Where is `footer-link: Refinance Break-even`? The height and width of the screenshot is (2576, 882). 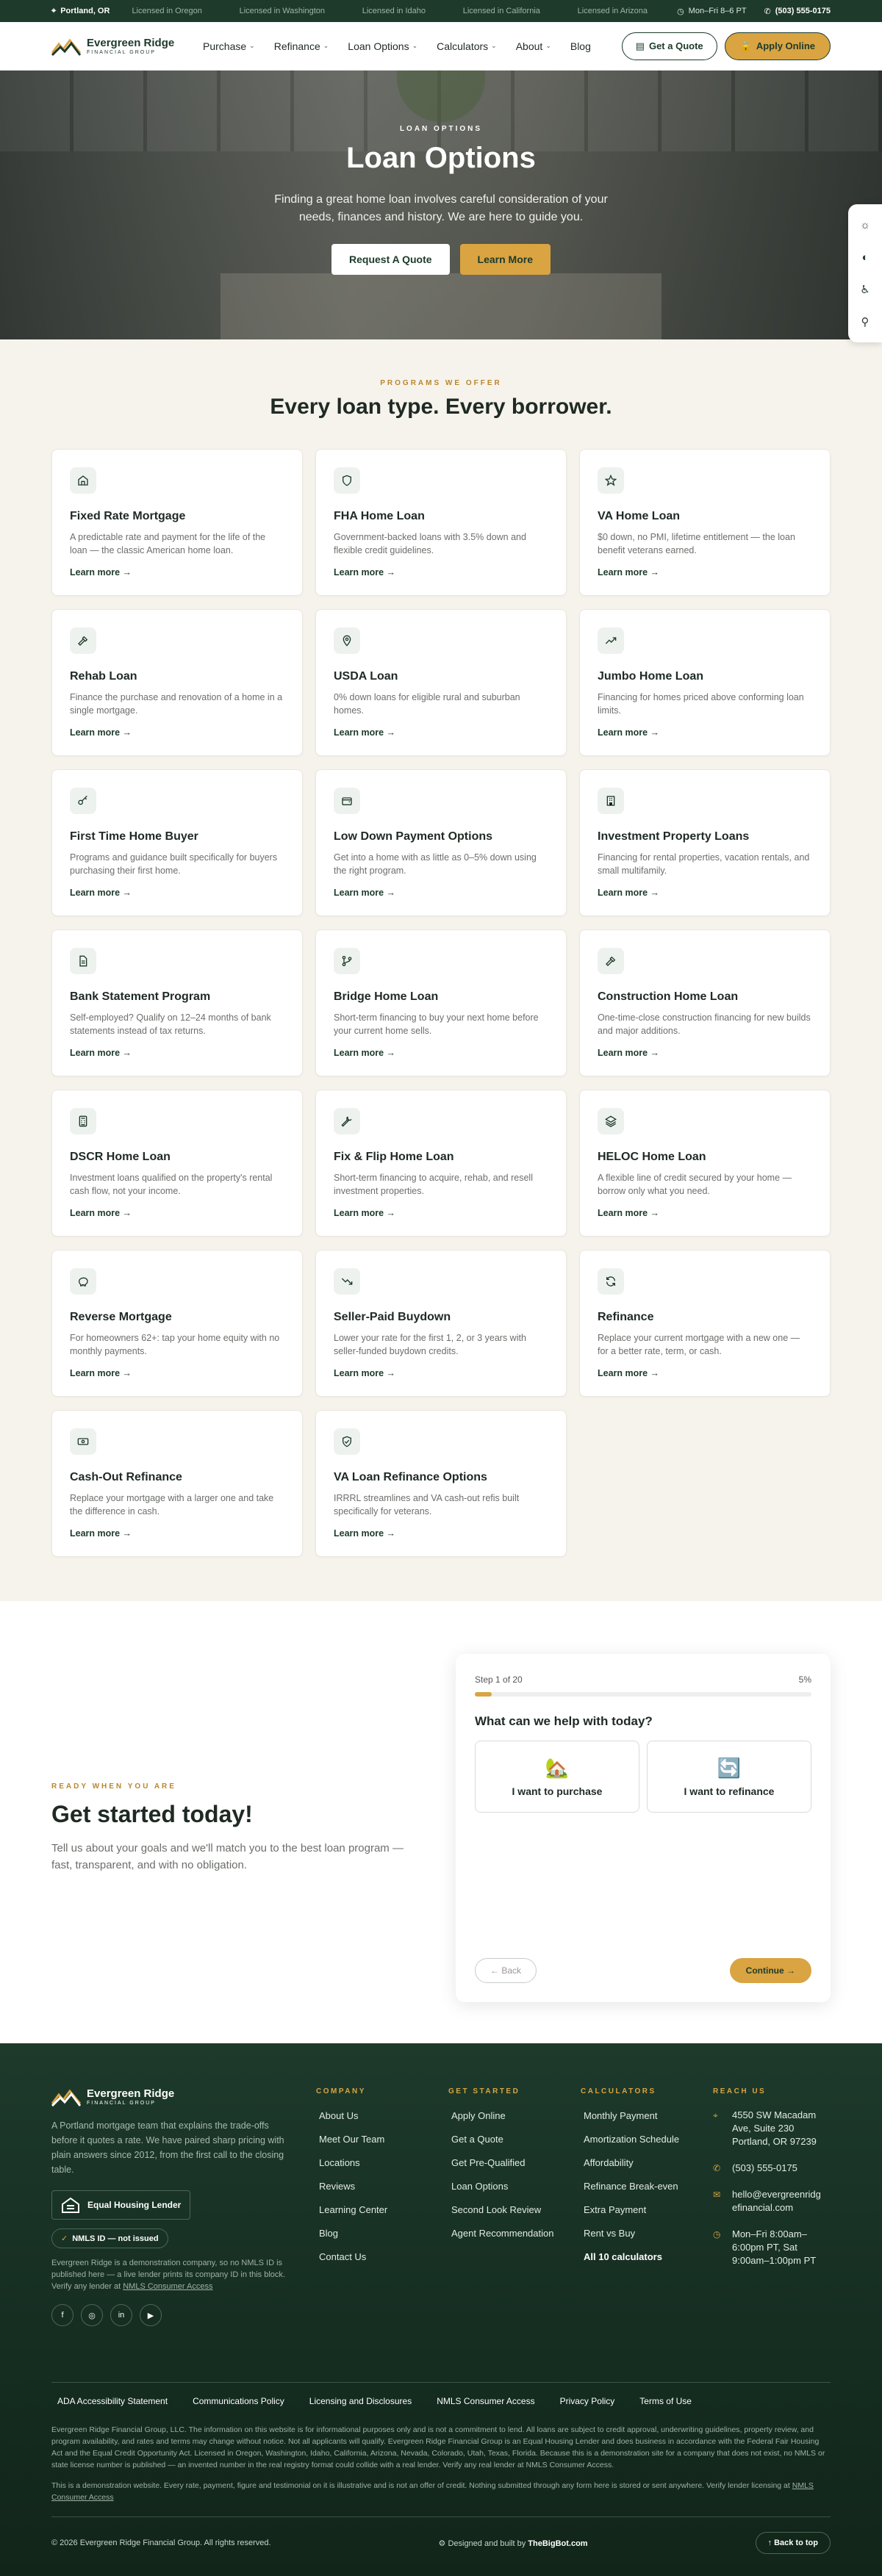 footer-link: Refinance Break-even is located at coordinates (647, 2186).